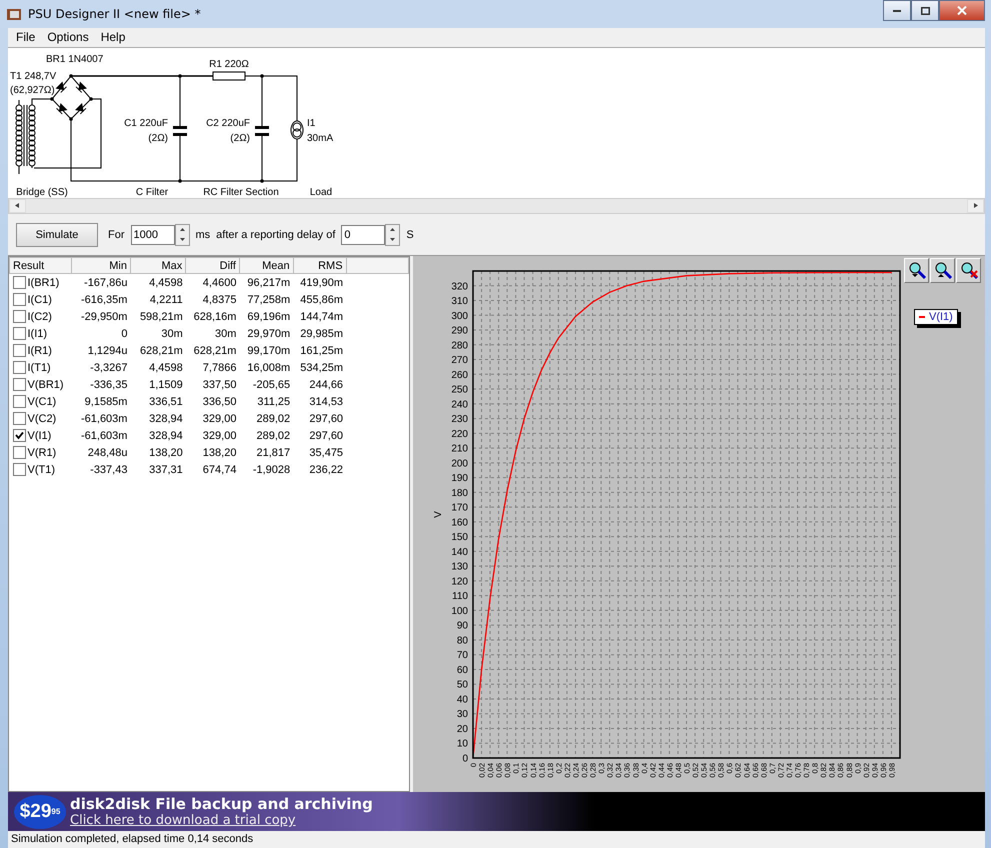  What do you see at coordinates (220, 300) in the screenshot?
I see `table-cell-text: 4,8375` at bounding box center [220, 300].